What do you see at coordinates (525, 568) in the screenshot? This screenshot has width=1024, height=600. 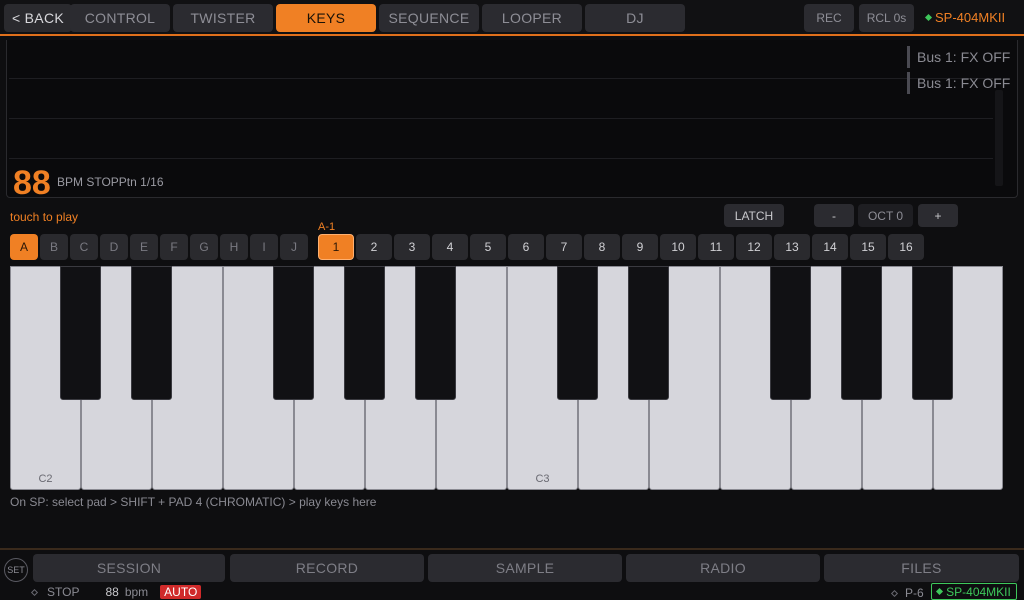 I see `tab-sample: SAMPLE` at bounding box center [525, 568].